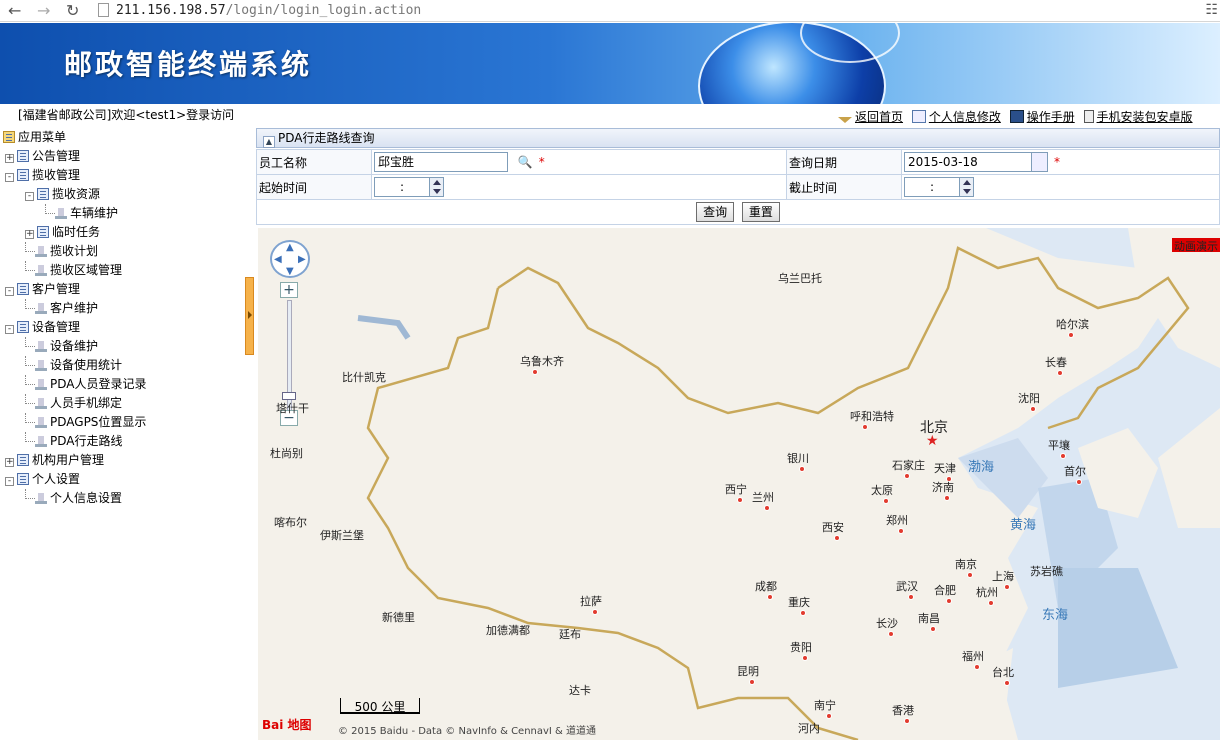 This screenshot has width=1220, height=740. Describe the element at coordinates (441, 162) in the screenshot. I see `employee-input: 邱宝胜` at that location.